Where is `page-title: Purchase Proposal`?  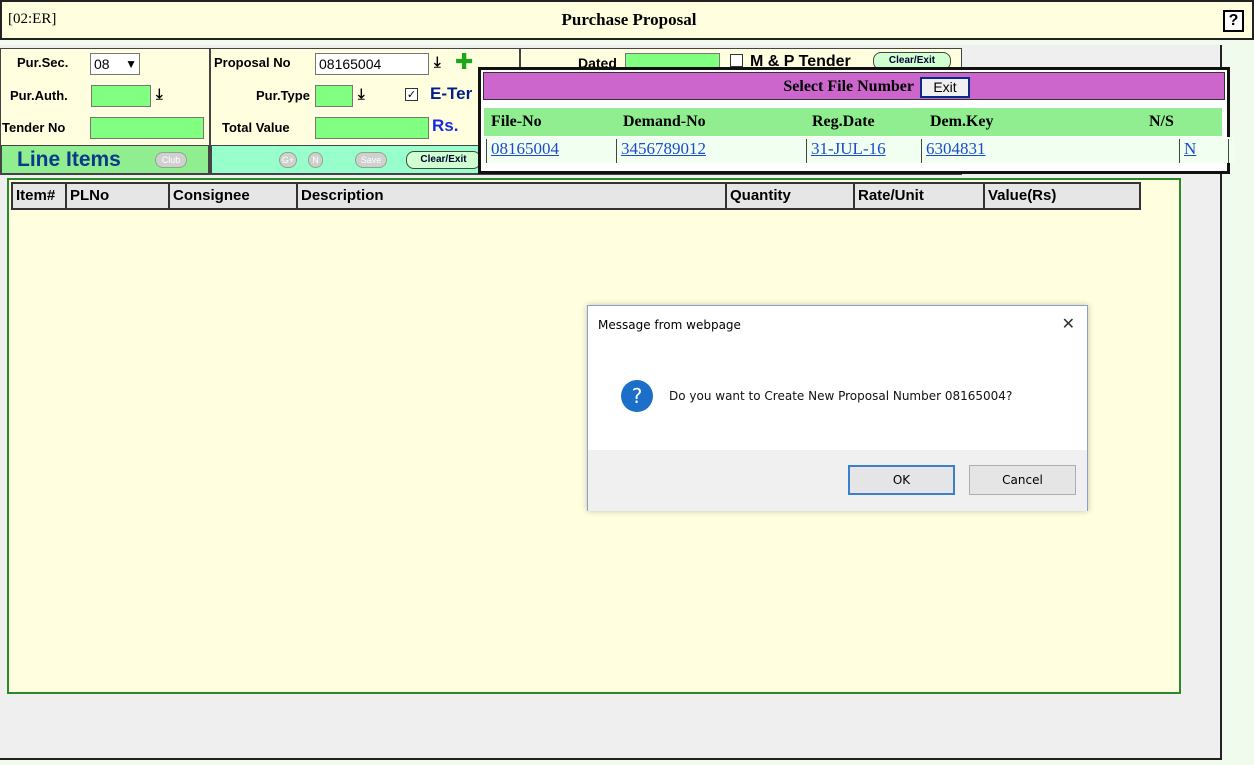 page-title: Purchase Proposal is located at coordinates (629, 19).